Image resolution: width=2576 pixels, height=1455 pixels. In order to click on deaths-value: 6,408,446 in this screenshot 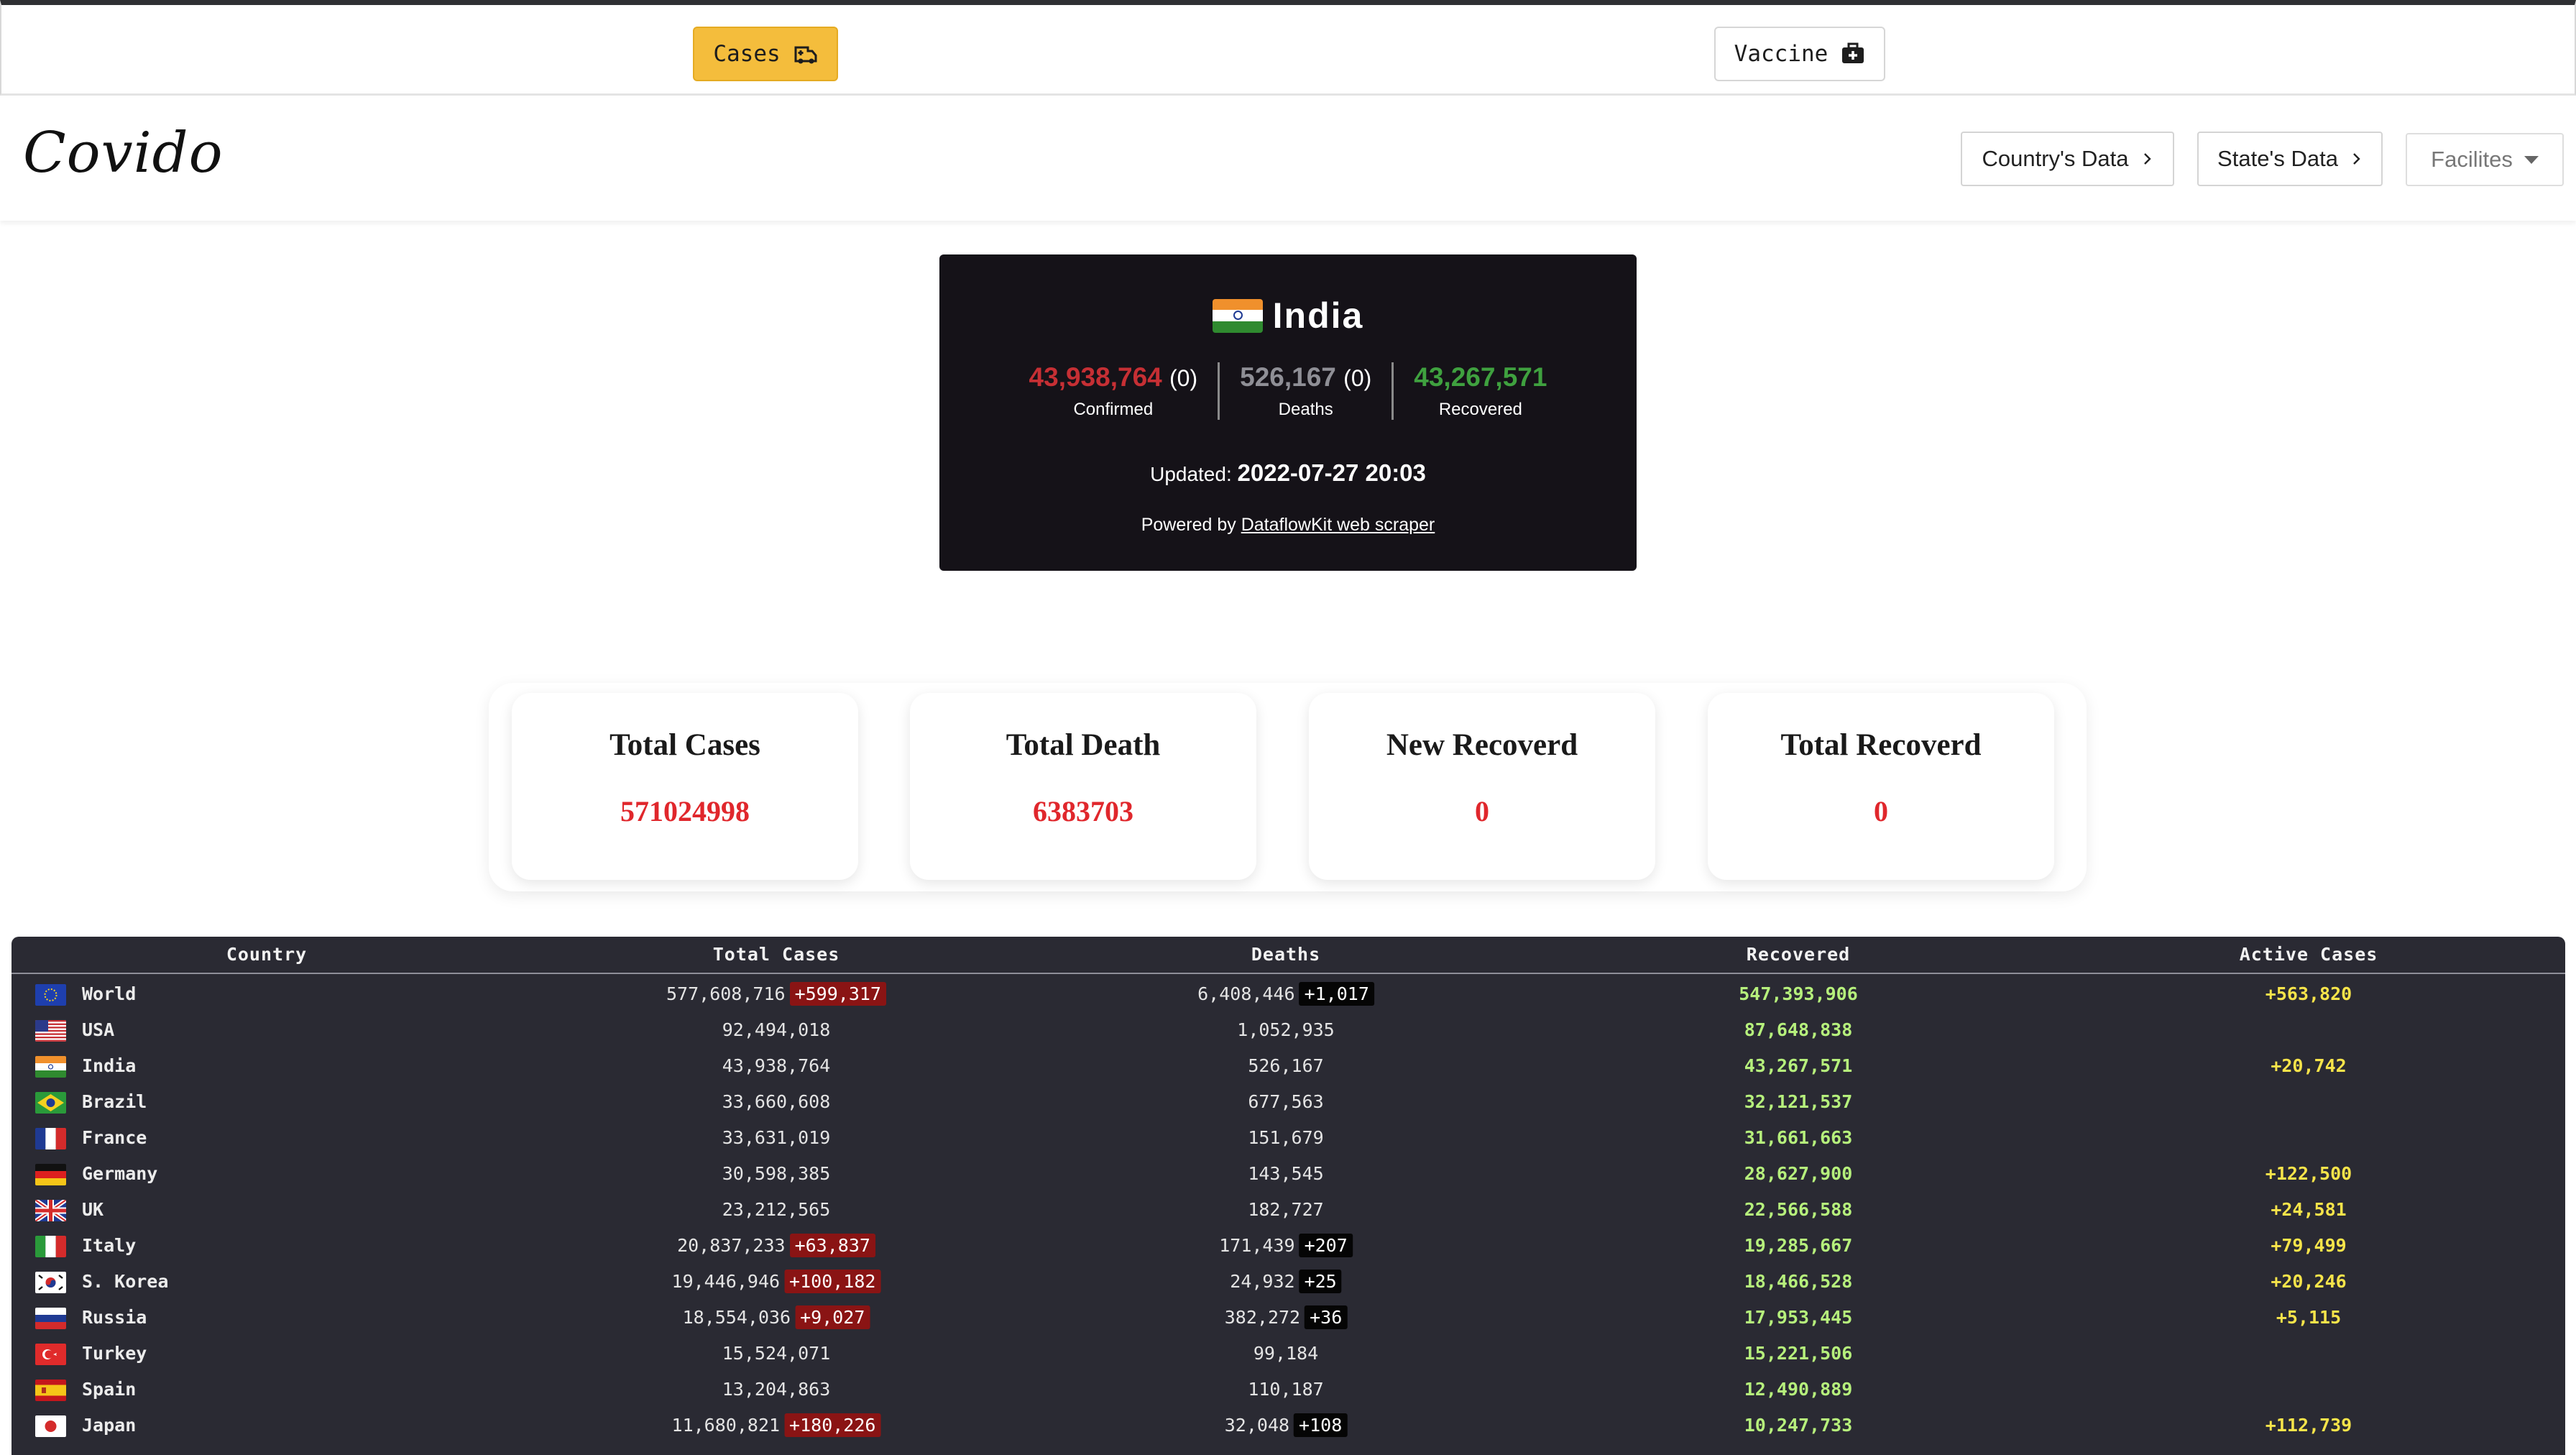, I will do `click(1246, 993)`.